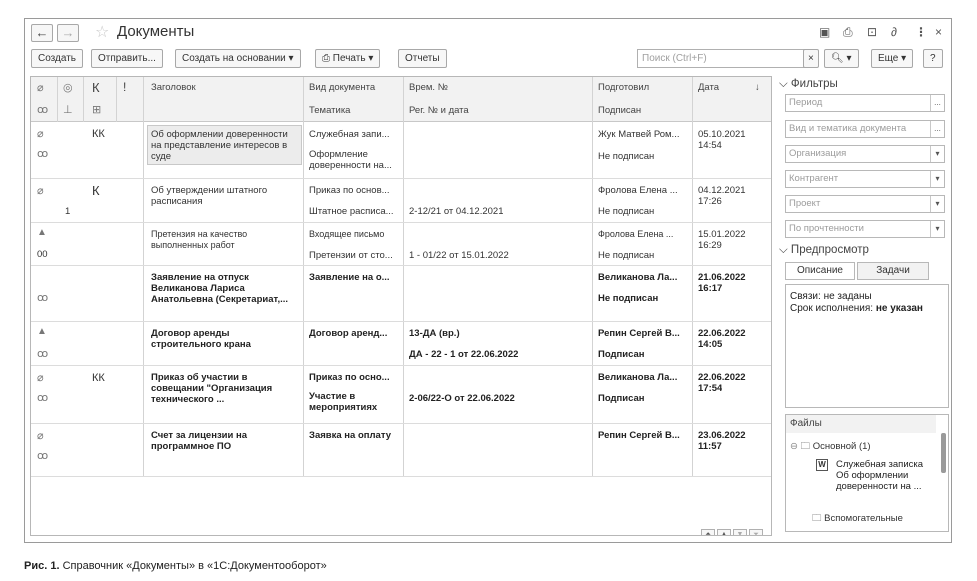 The image size is (977, 581). Describe the element at coordinates (865, 204) in the screenshot. I see `project-field: Проект ▾` at that location.